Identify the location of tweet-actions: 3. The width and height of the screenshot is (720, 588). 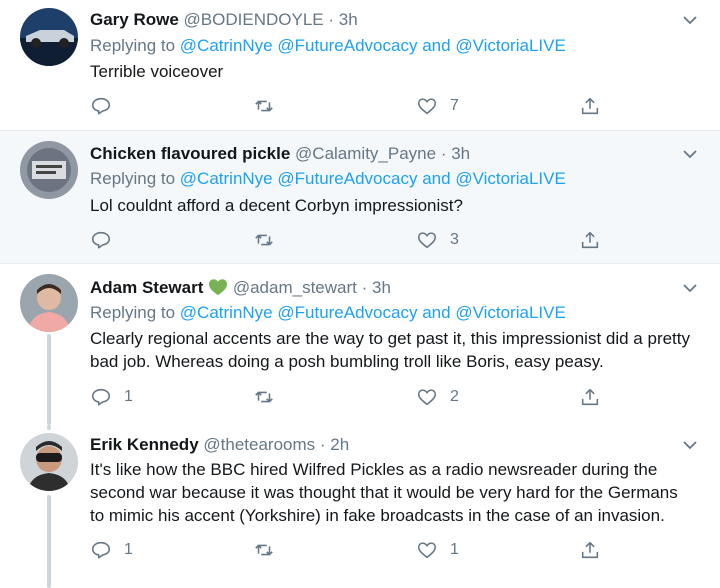
(350, 240).